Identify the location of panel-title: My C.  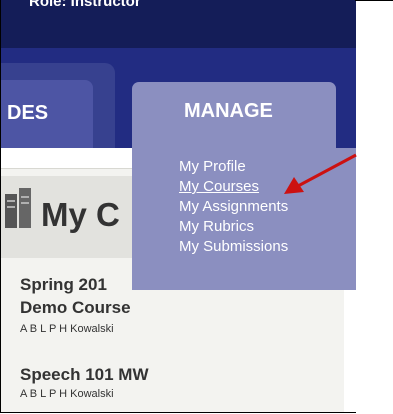
(80, 214).